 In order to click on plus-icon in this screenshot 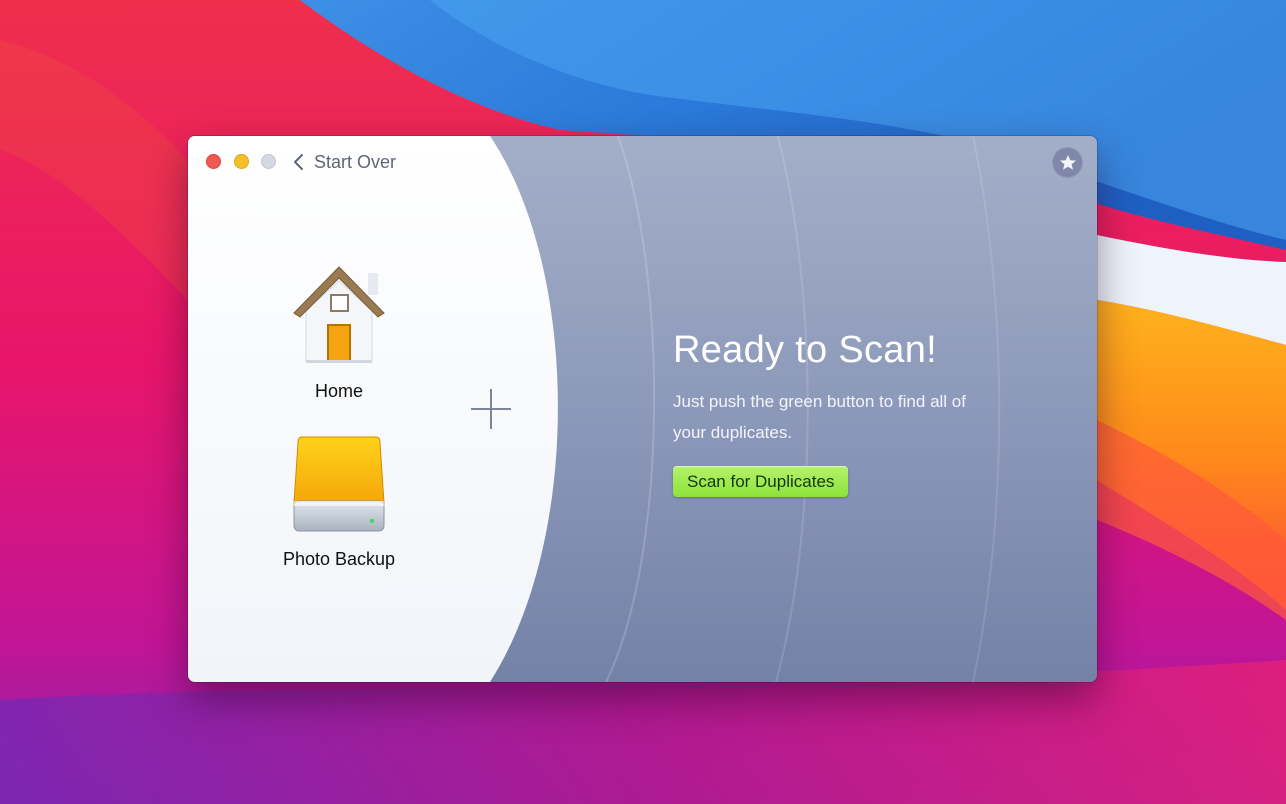, I will do `click(491, 409)`.